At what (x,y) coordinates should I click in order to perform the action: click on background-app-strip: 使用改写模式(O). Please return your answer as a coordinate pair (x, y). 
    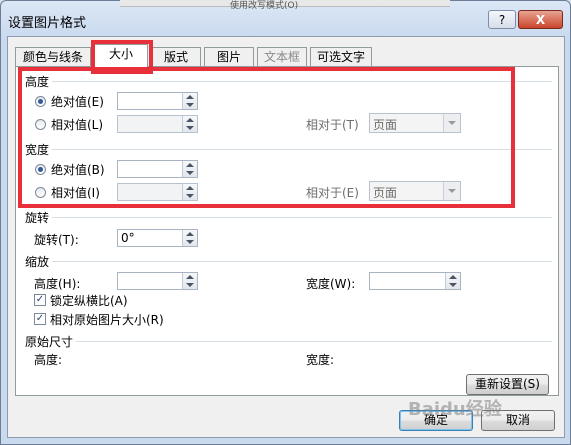
    Looking at the image, I should click on (285, 5).